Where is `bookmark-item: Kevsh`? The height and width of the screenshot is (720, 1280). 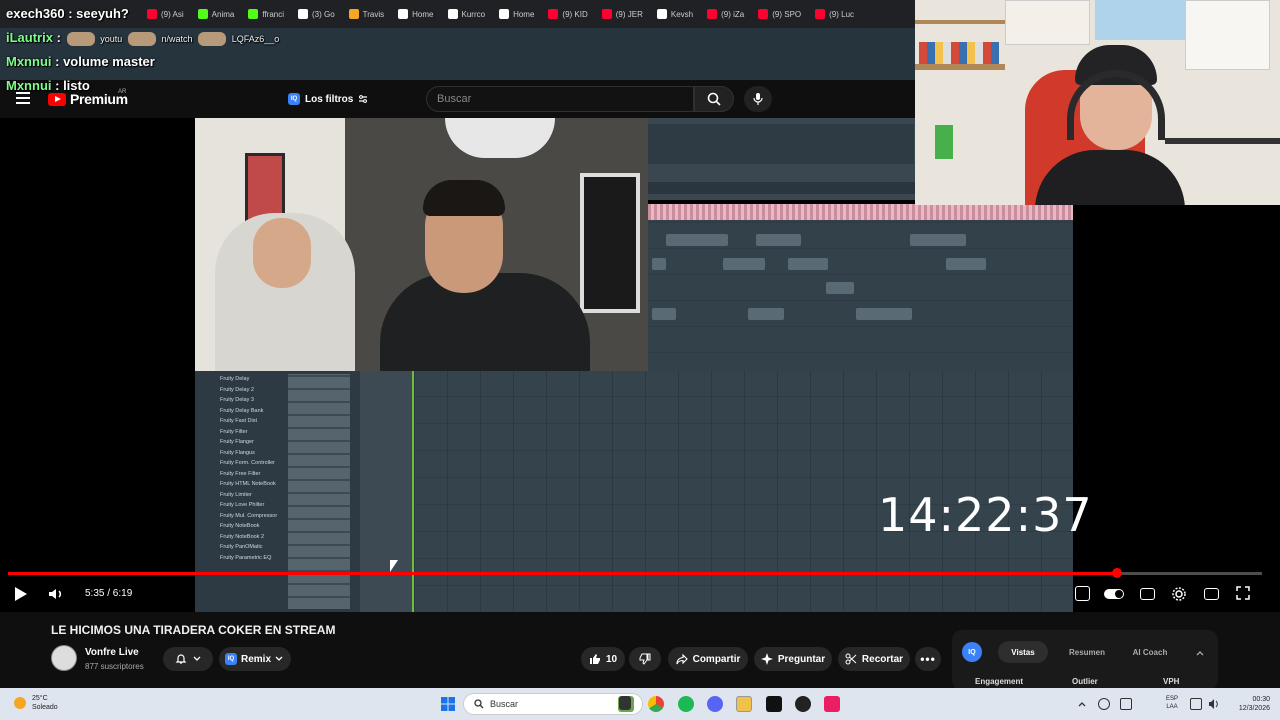
bookmark-item: Kevsh is located at coordinates (675, 14).